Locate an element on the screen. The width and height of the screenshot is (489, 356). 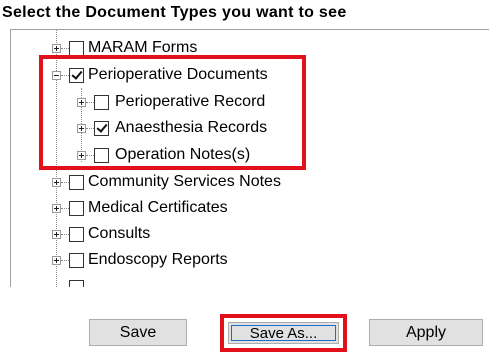
tree-item-maram-forms: MARAM Forms is located at coordinates (250, 49).